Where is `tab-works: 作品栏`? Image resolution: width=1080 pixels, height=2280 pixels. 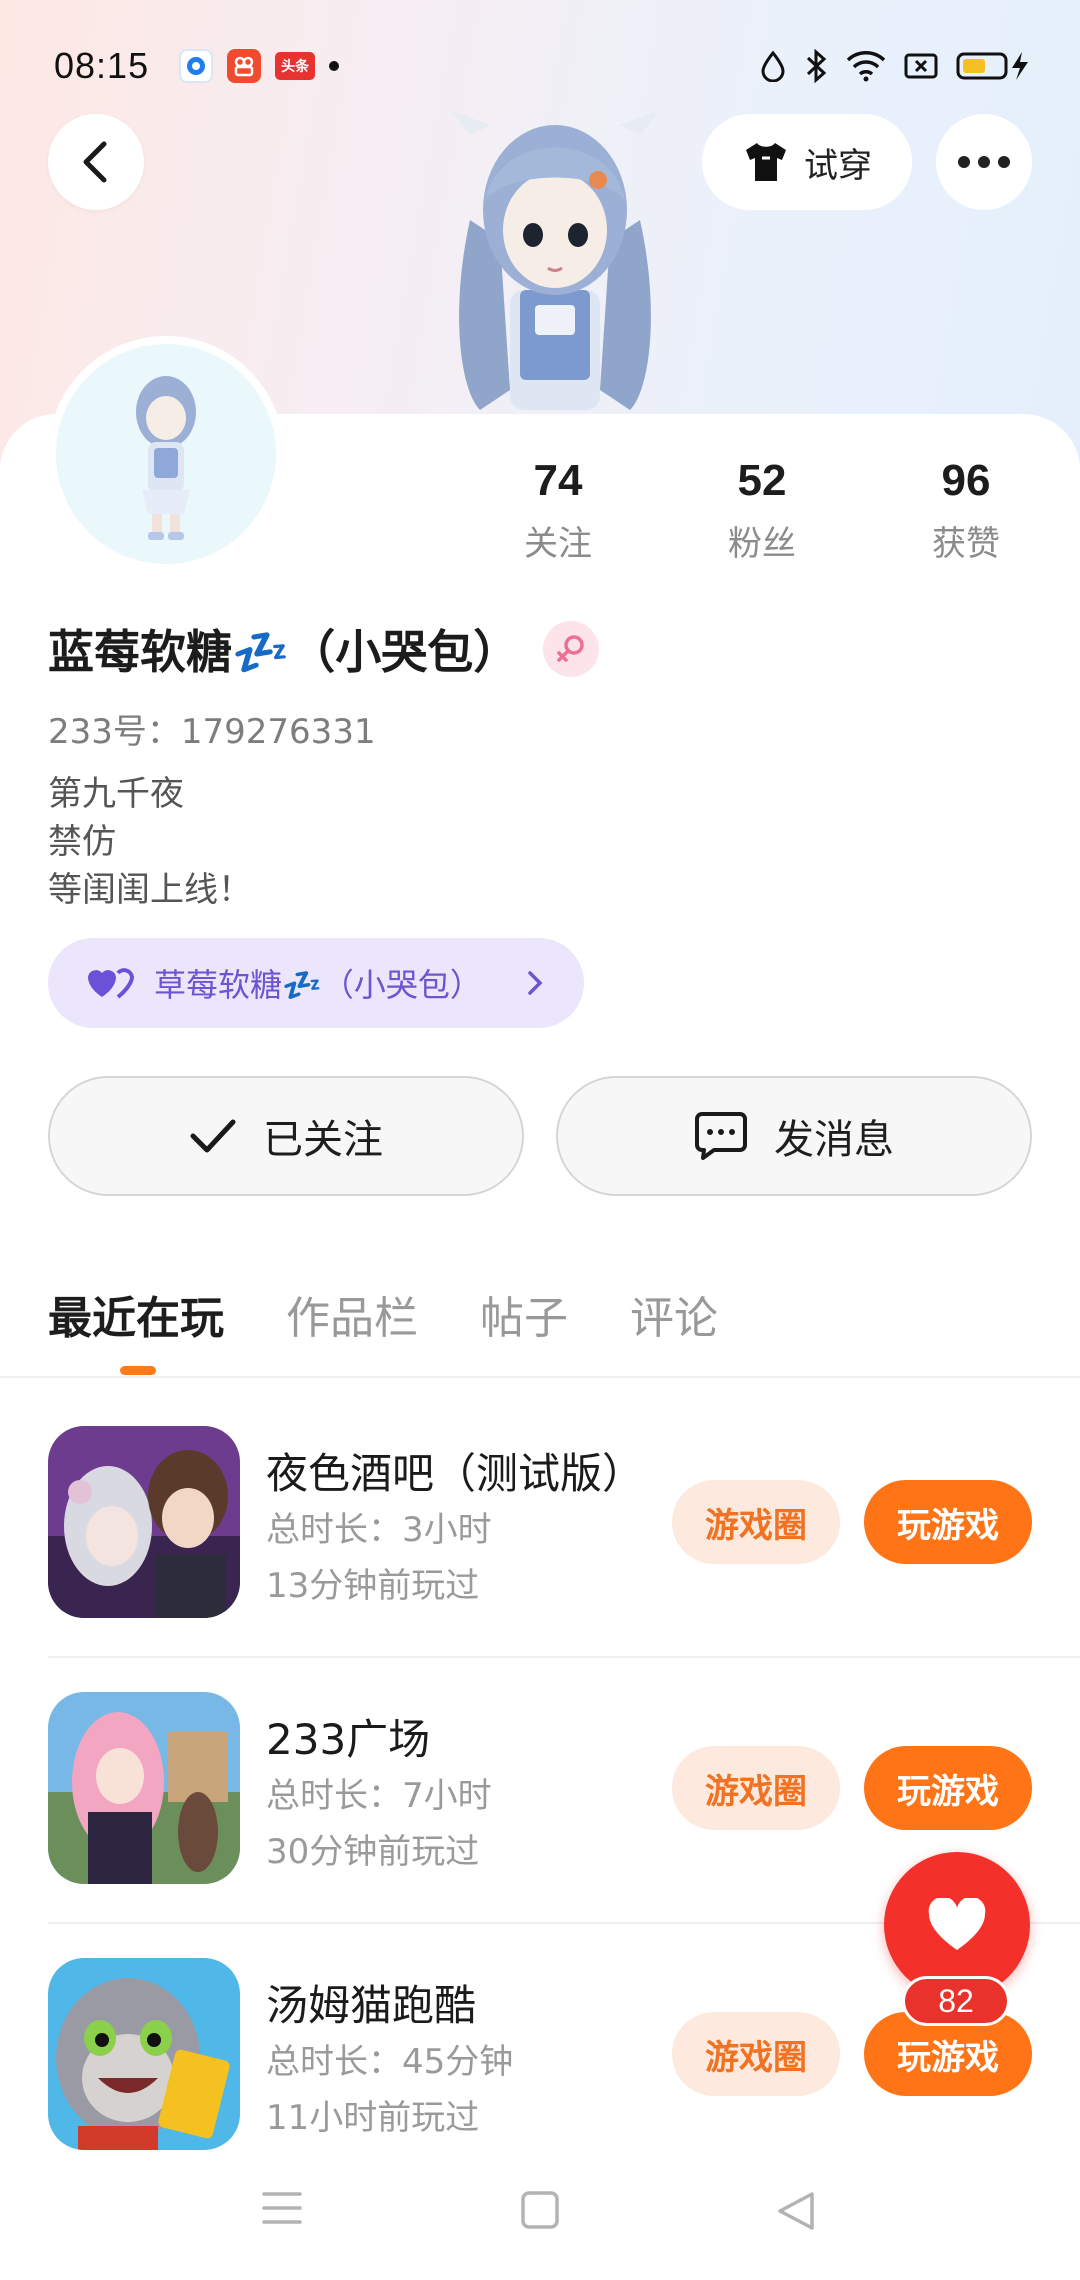 tab-works: 作品栏 is located at coordinates (352, 1314).